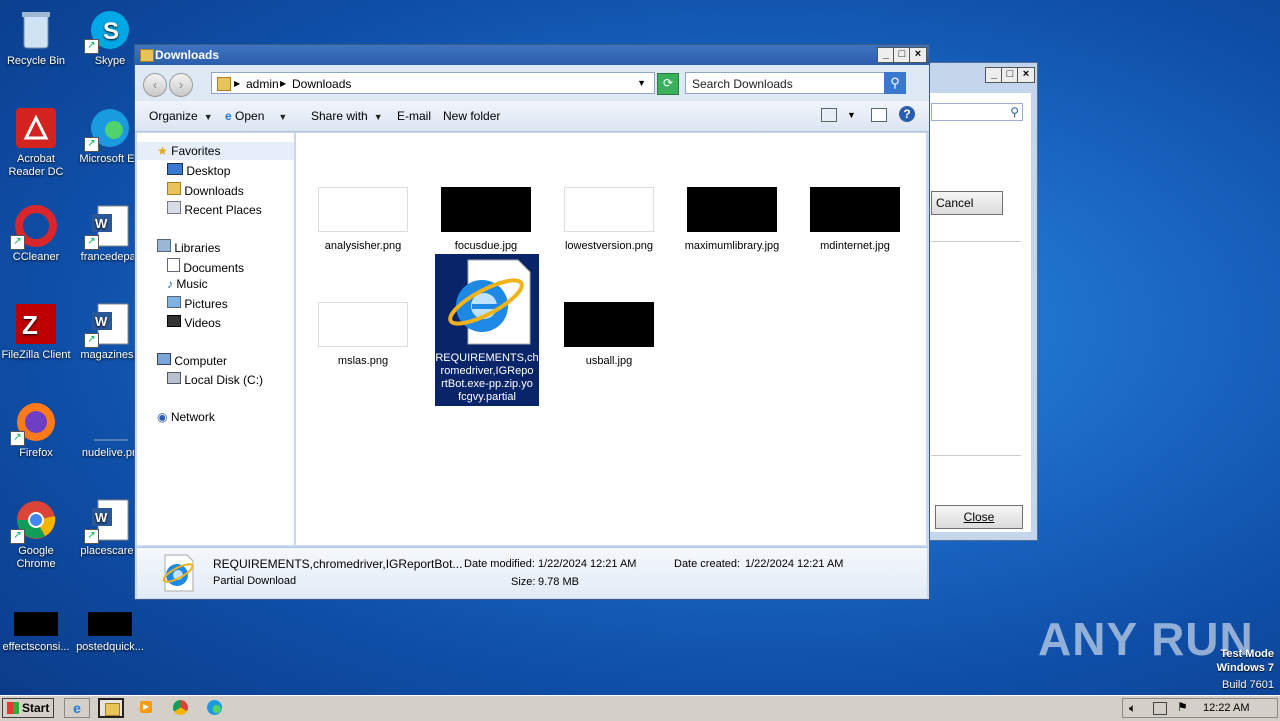 This screenshot has height=721, width=1280. I want to click on music-icon: ♪, so click(170, 284).